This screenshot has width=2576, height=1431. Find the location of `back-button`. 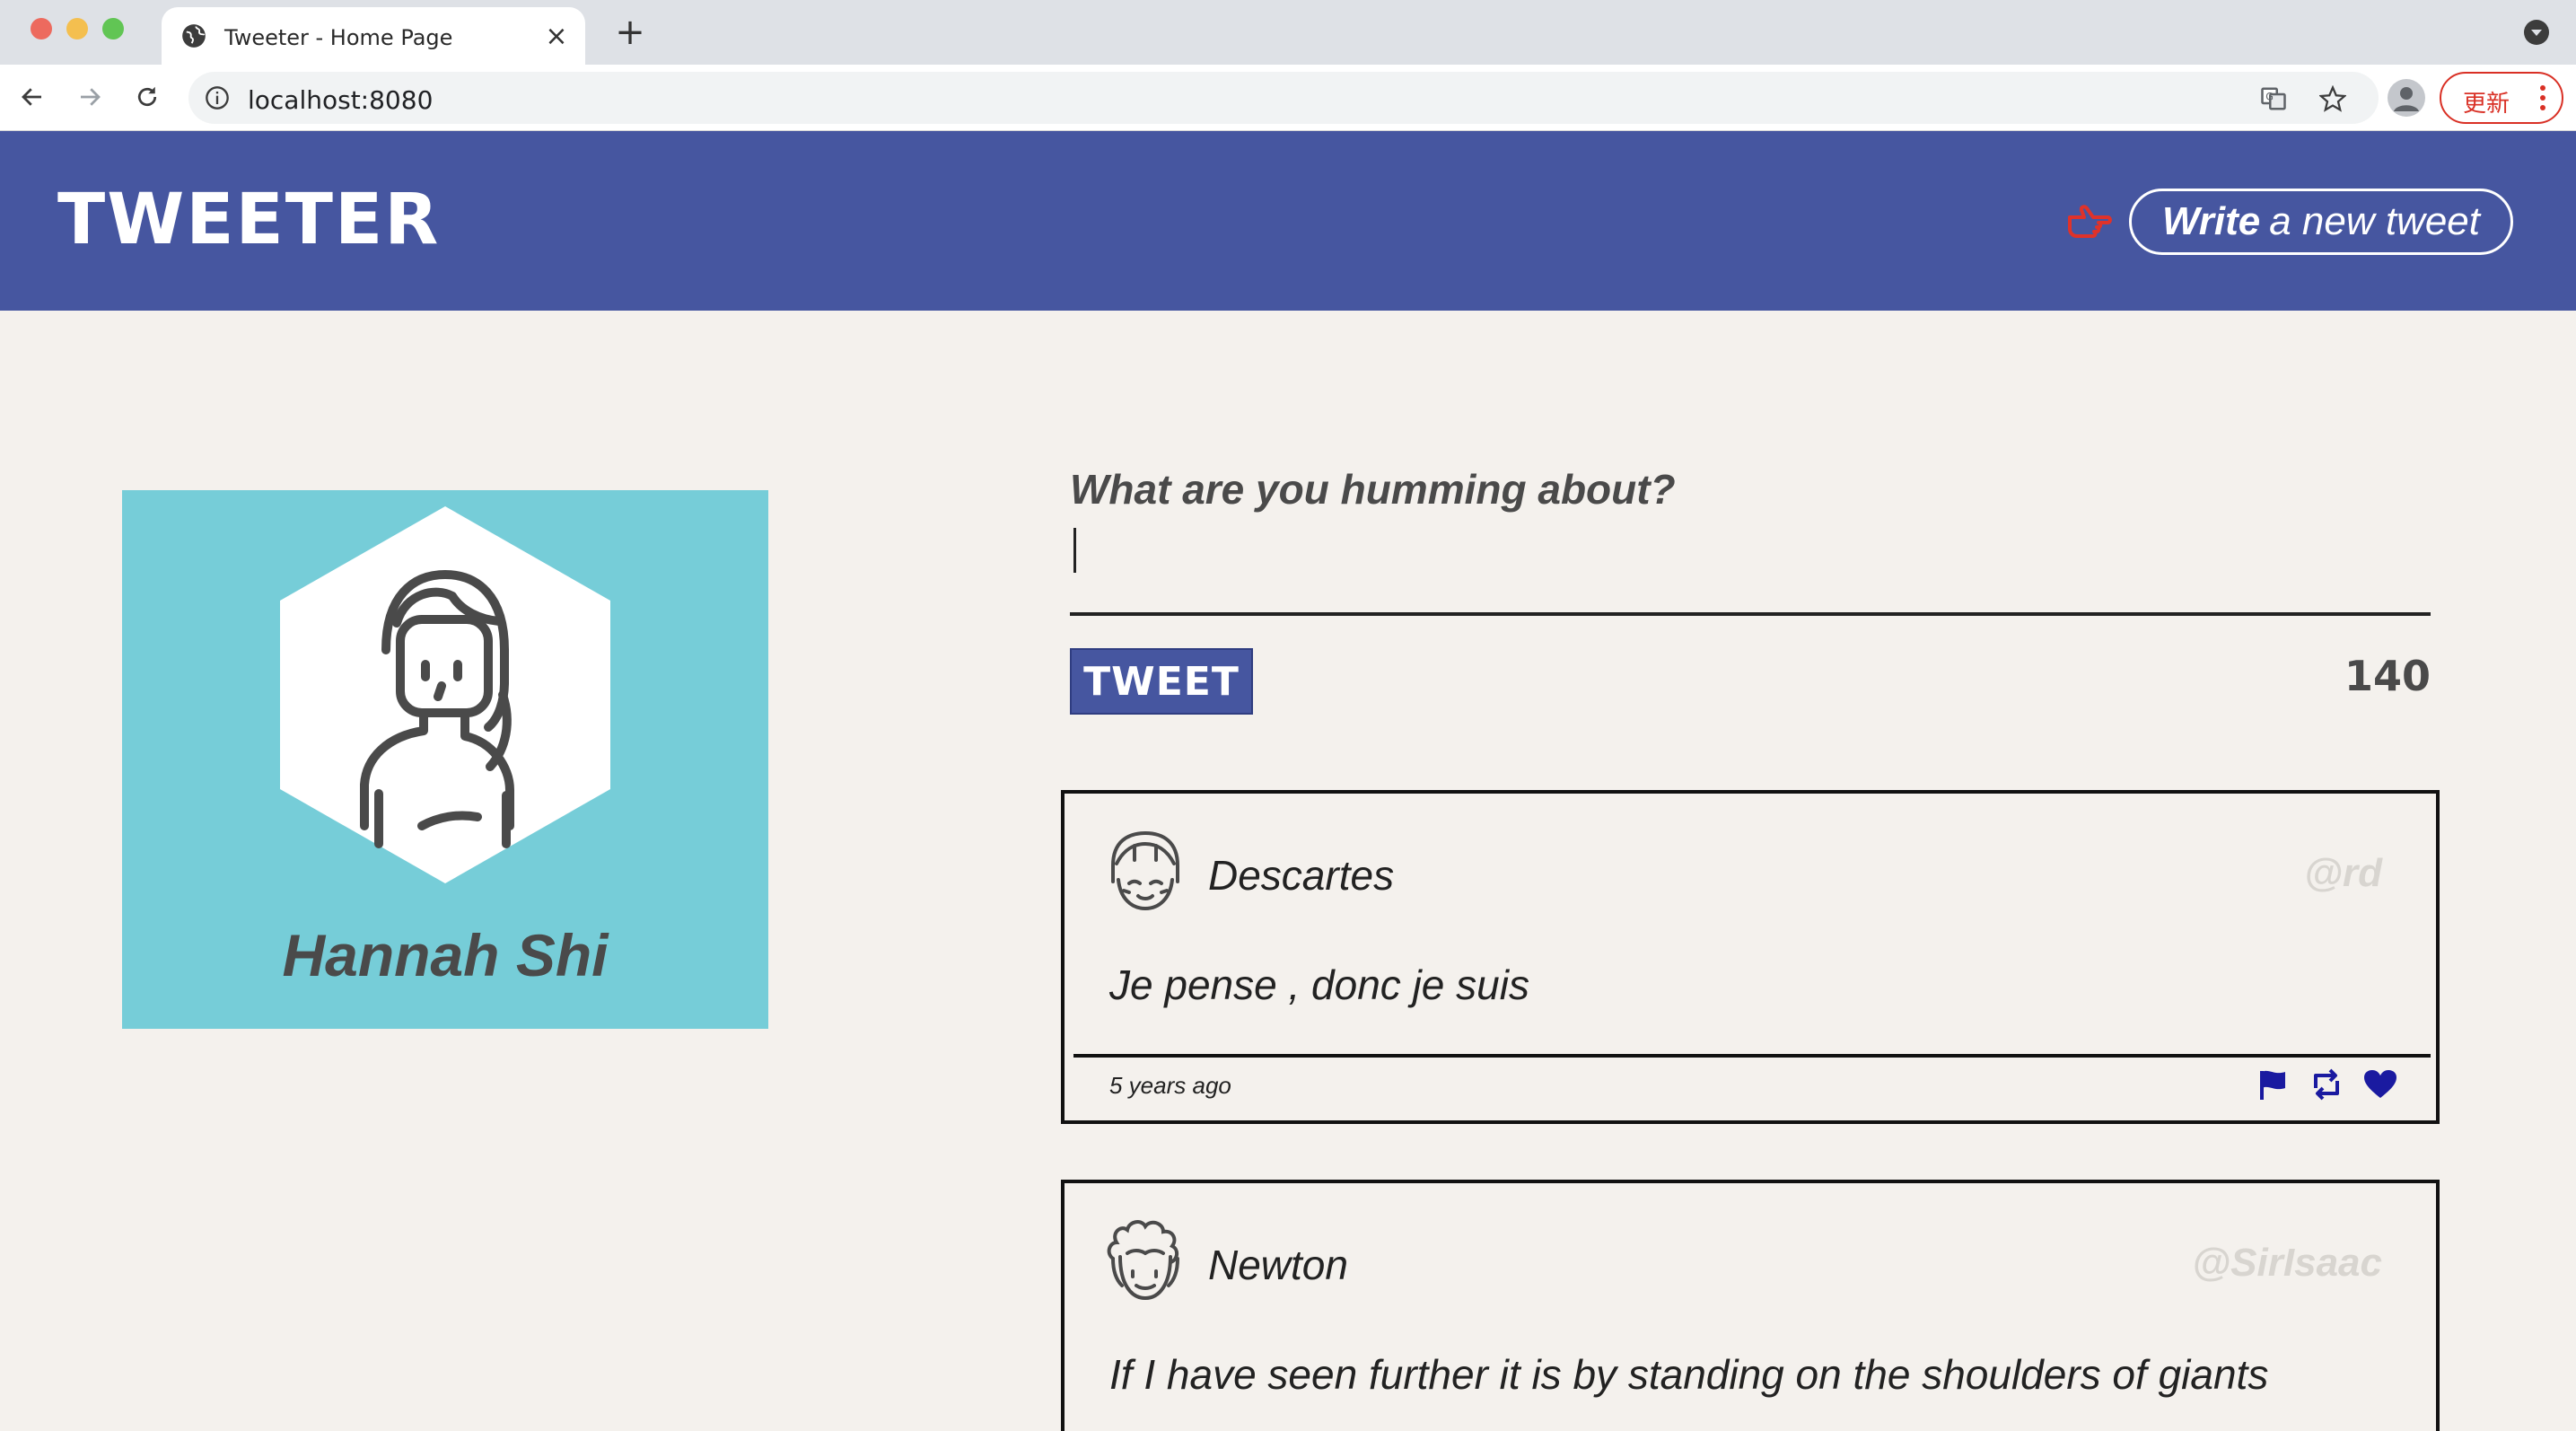

back-button is located at coordinates (32, 97).